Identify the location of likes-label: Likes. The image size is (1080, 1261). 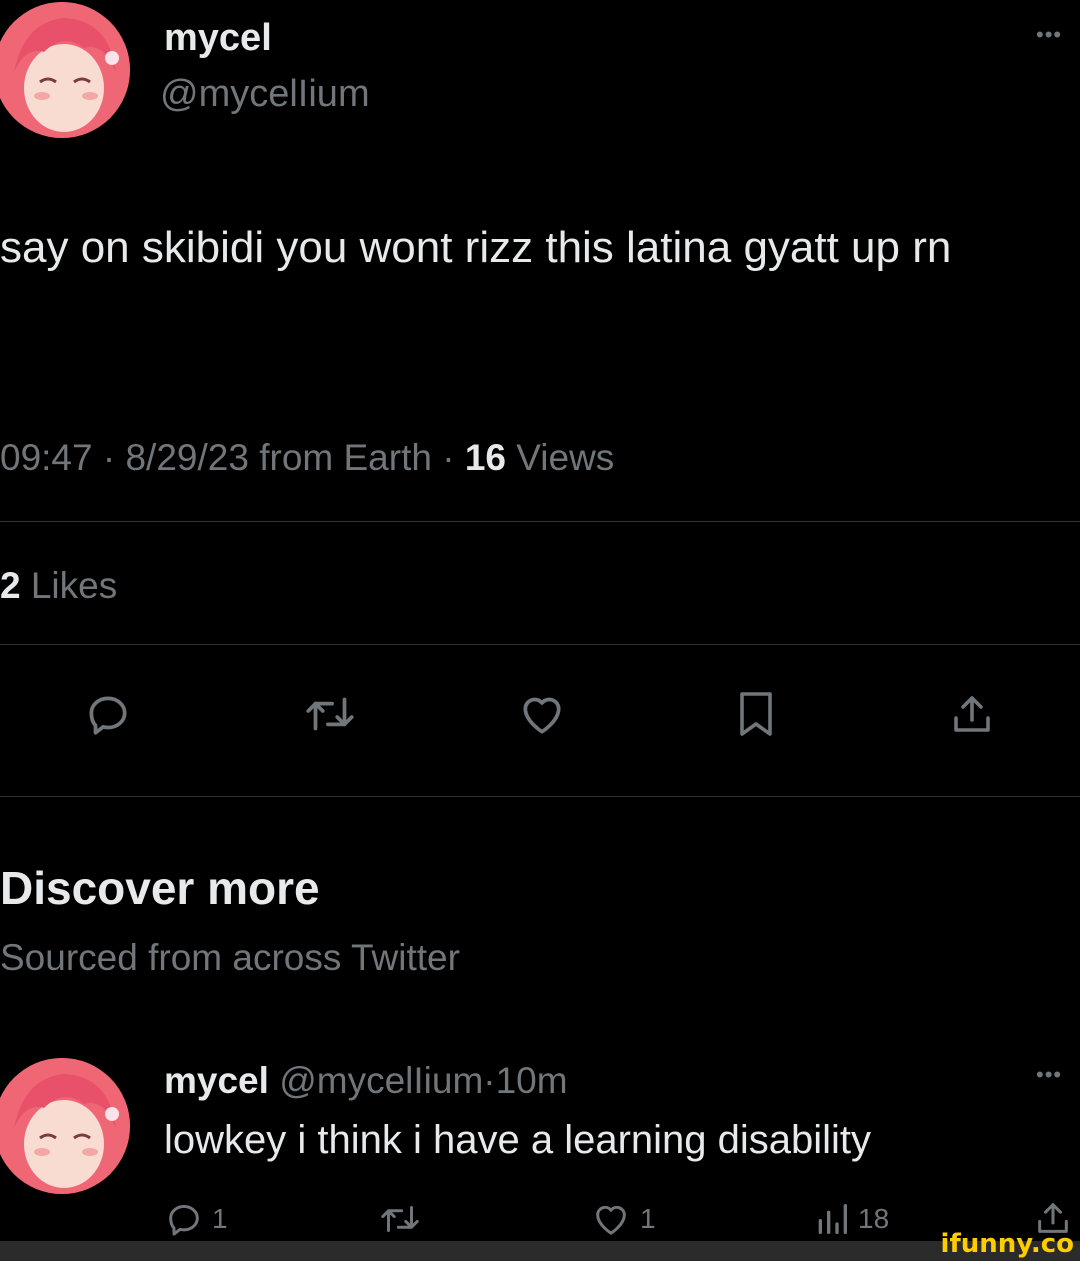
(74, 585).